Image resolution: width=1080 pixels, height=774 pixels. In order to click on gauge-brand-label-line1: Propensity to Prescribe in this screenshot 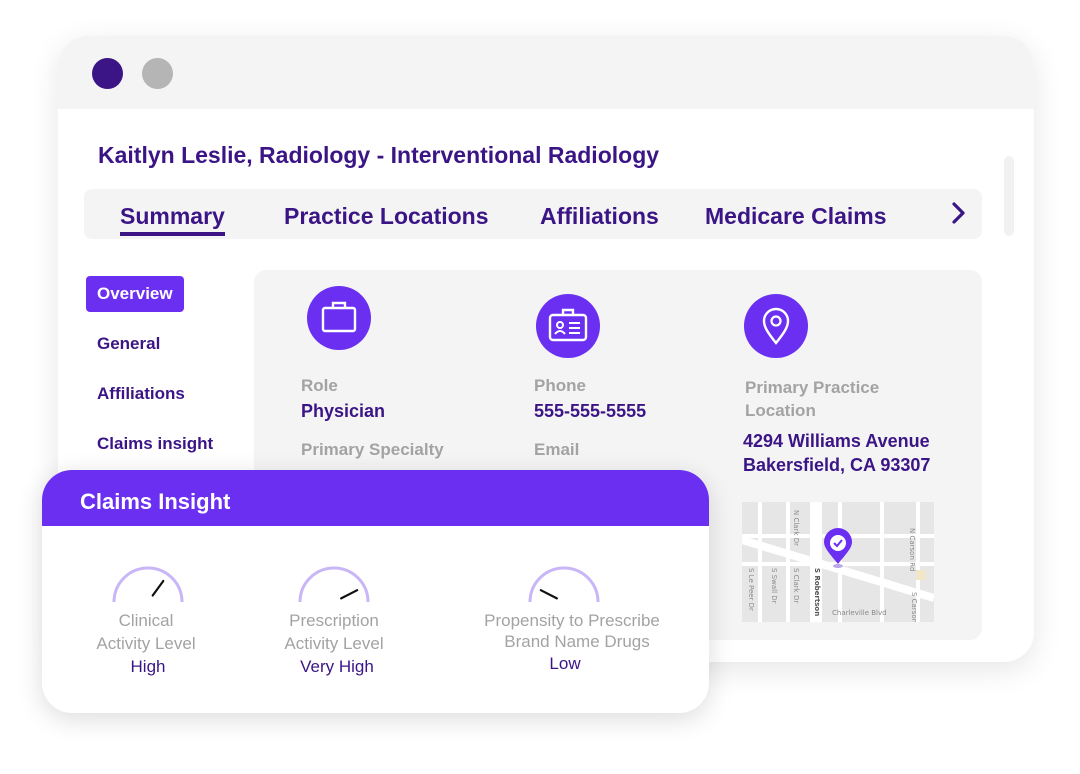, I will do `click(572, 620)`.